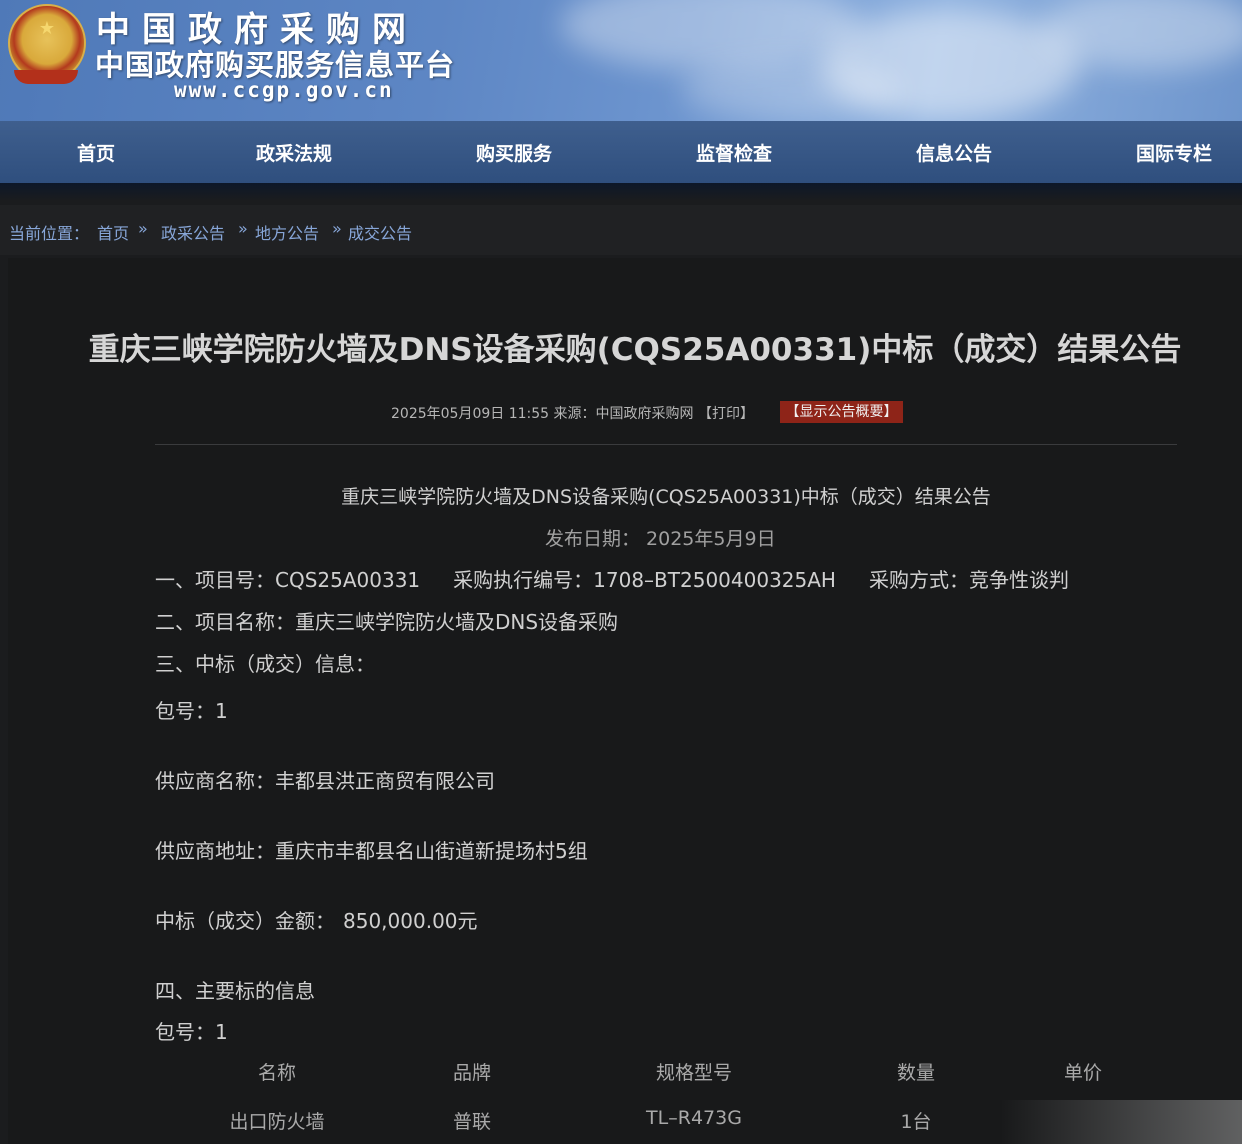 The width and height of the screenshot is (1242, 1144). What do you see at coordinates (225, 622) in the screenshot?
I see `project-name-label: 二、项目名称：` at bounding box center [225, 622].